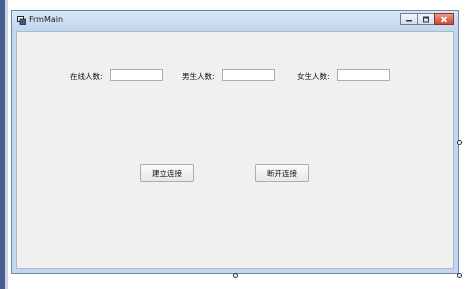 This screenshot has height=289, width=474. I want to click on maximize-button, so click(426, 19).